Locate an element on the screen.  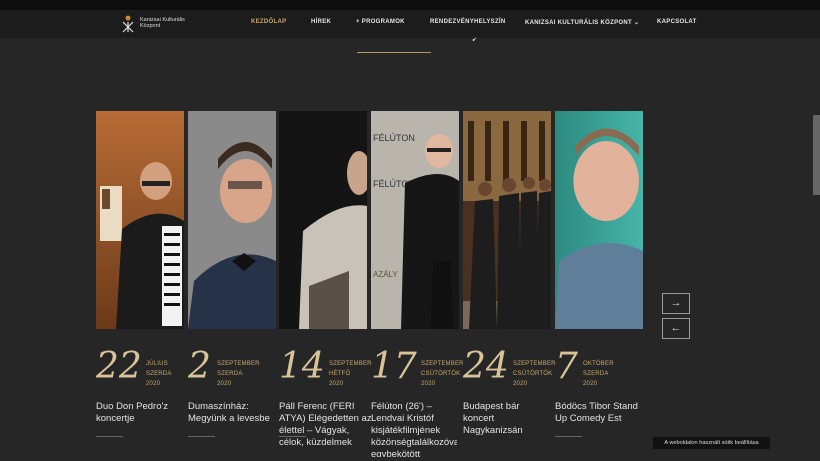
photo-standup-comedian is located at coordinates (599, 220).